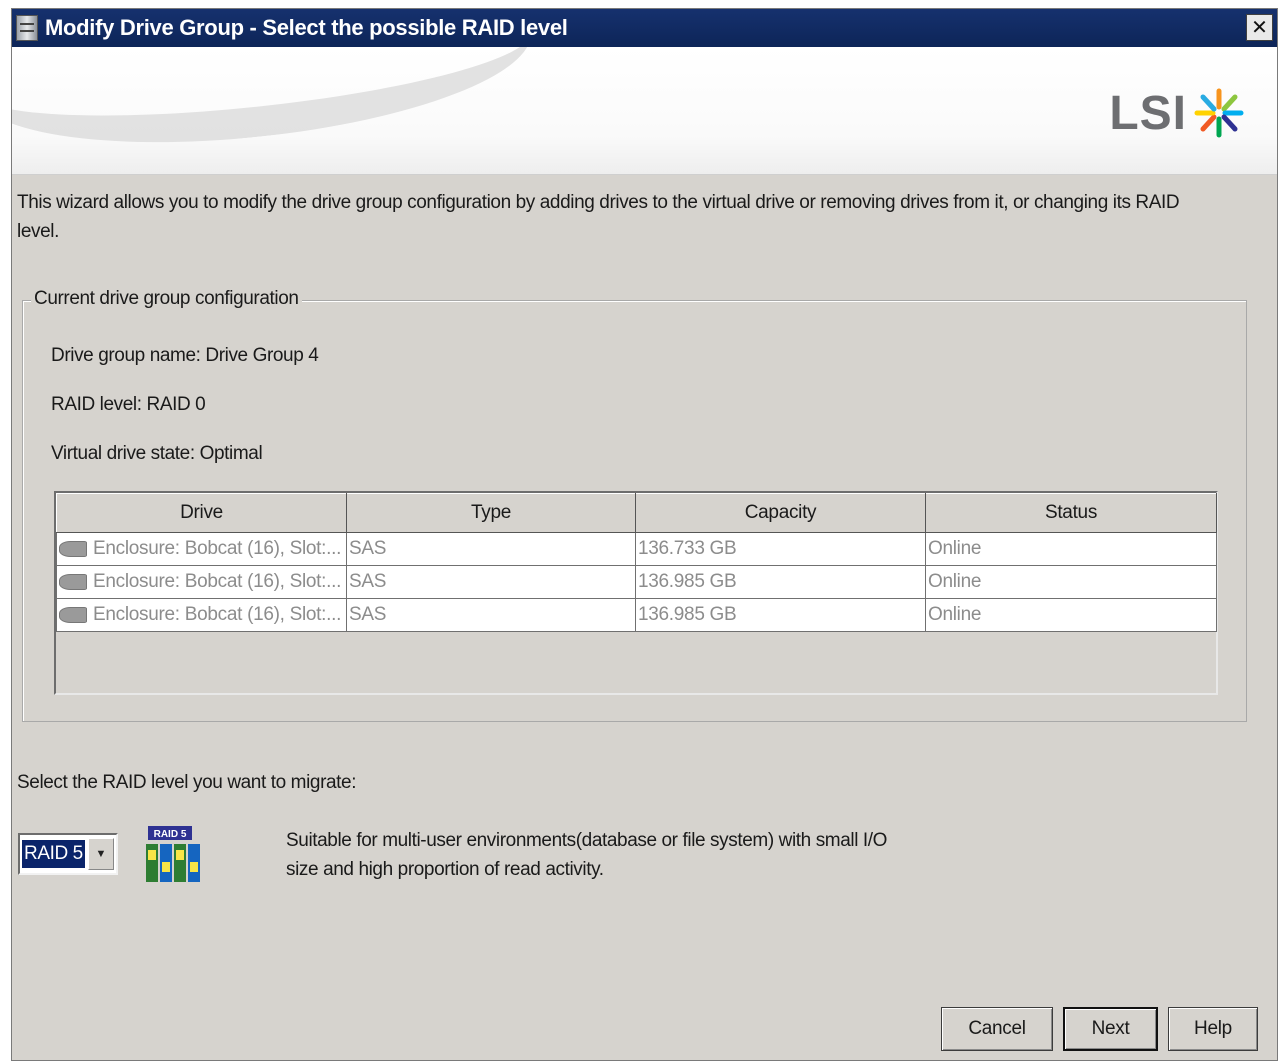 Image resolution: width=1280 pixels, height=1061 pixels. I want to click on lsi-logo: LSI, so click(1178, 113).